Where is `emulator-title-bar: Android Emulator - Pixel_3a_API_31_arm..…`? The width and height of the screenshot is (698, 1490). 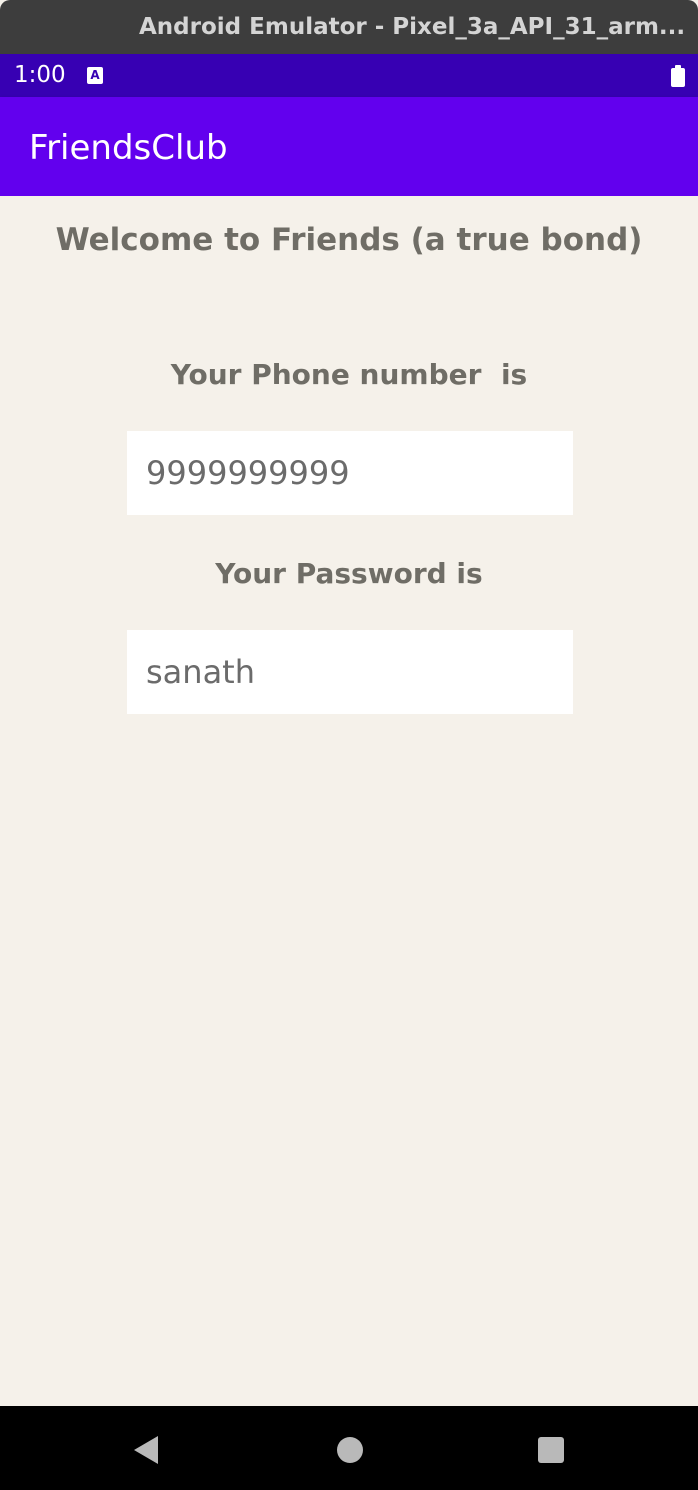
emulator-title-bar: Android Emulator - Pixel_3a_API_31_arm..… is located at coordinates (349, 27).